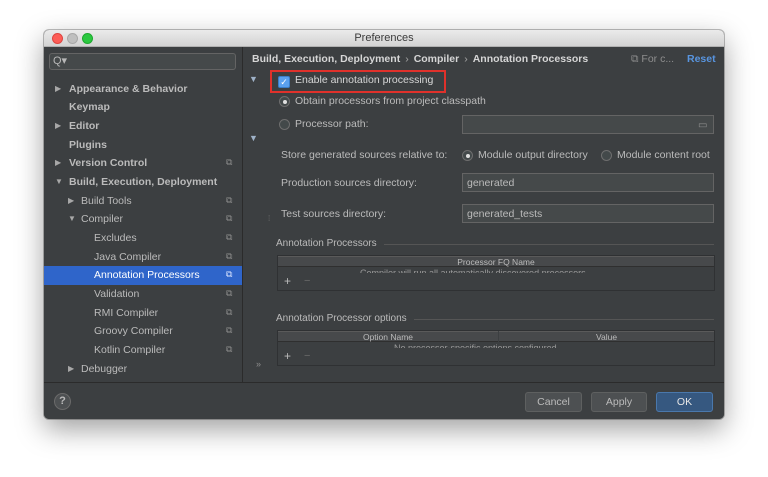  I want to click on ok-button: OK, so click(684, 402).